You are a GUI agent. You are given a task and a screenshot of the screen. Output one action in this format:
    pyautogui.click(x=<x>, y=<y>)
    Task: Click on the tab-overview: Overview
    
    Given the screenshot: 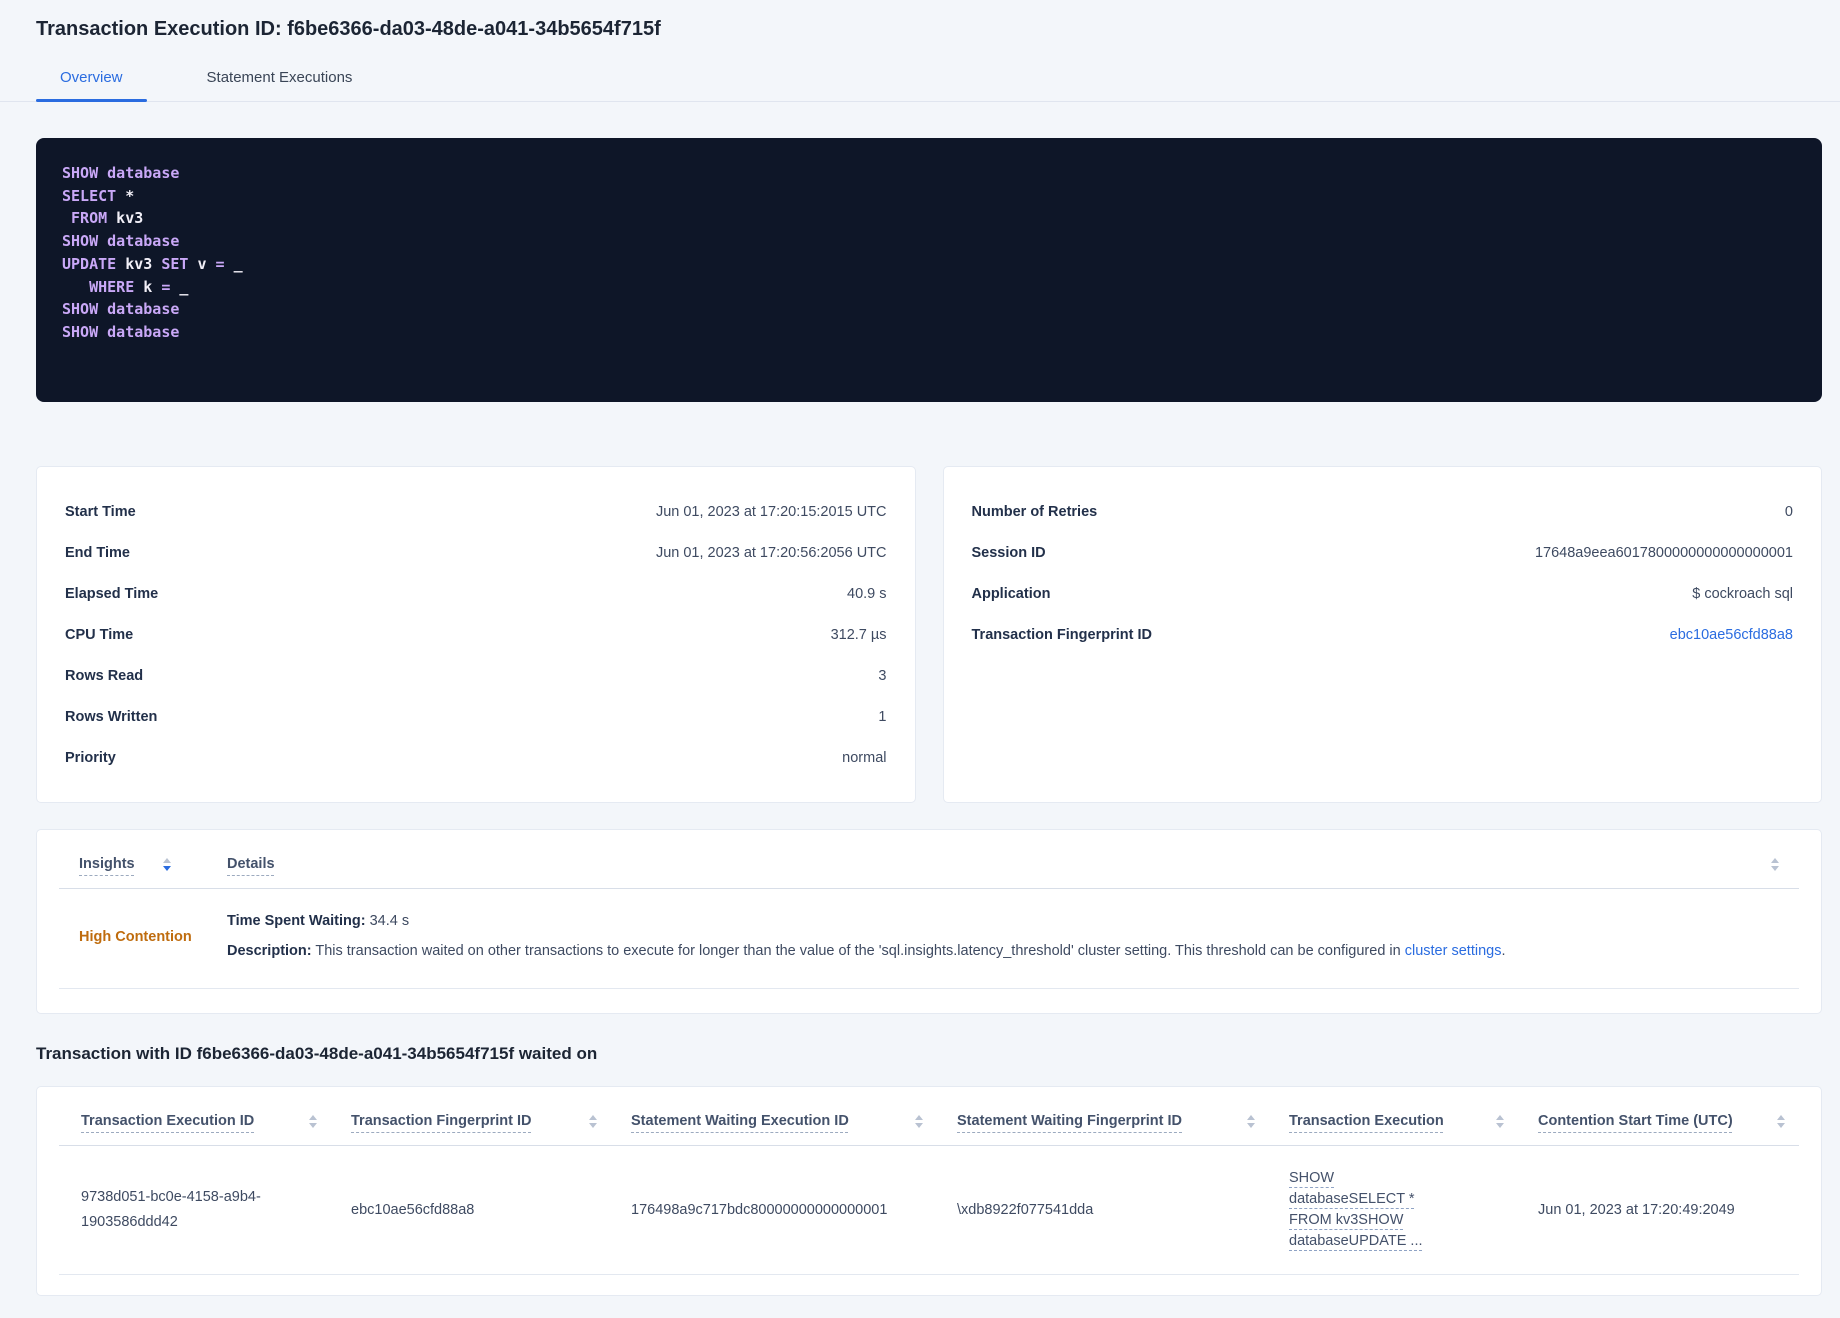 What is the action you would take?
    pyautogui.click(x=91, y=79)
    